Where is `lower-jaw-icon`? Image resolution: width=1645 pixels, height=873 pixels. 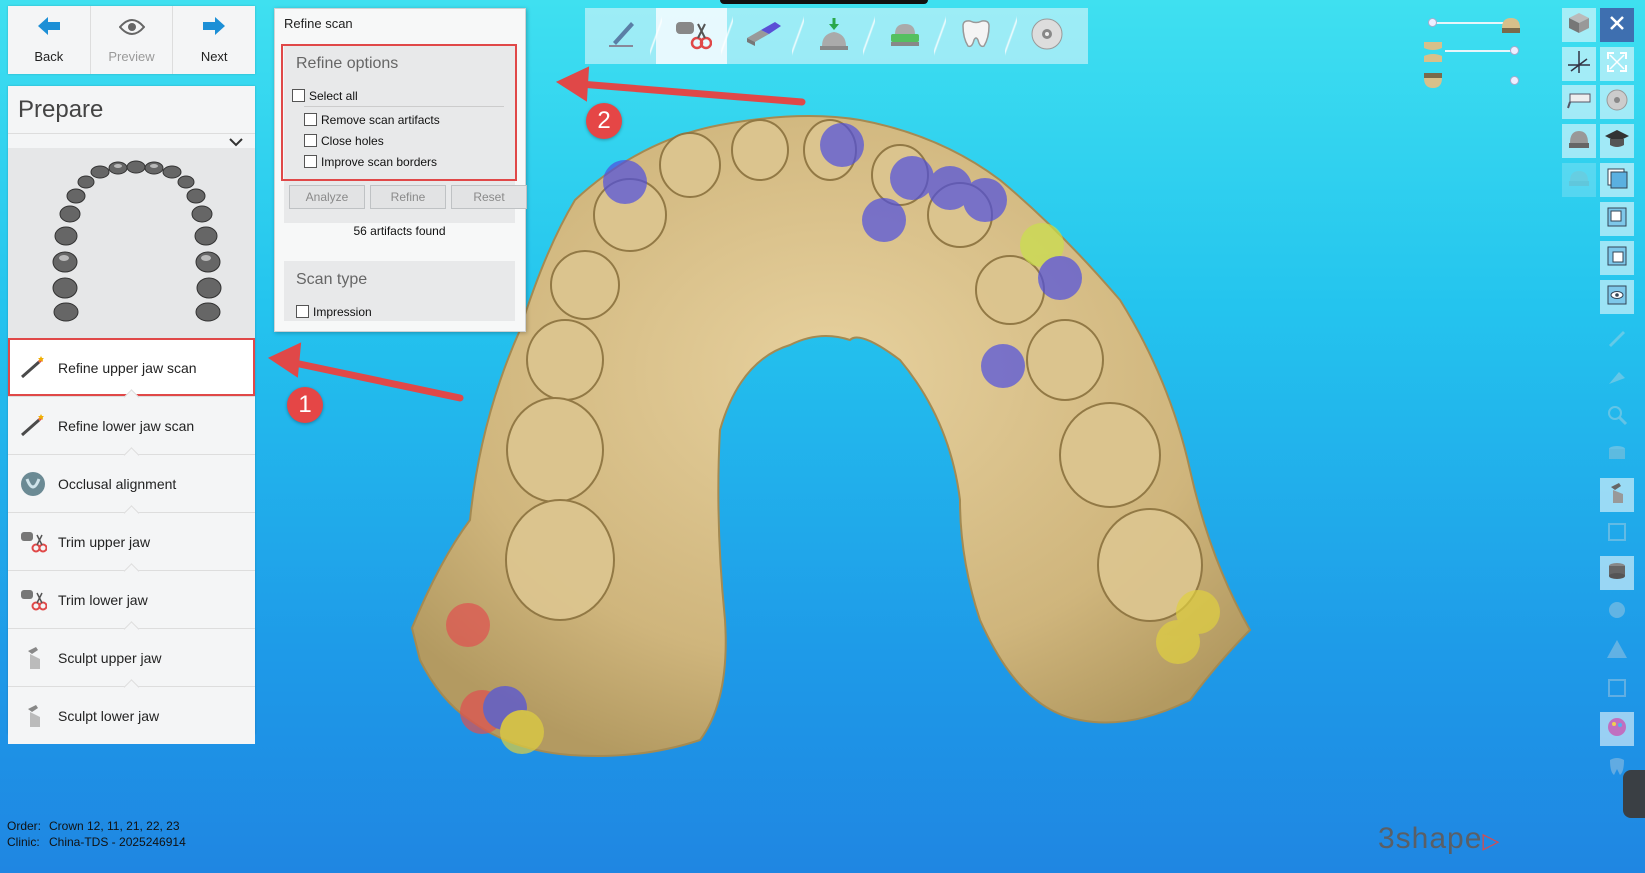 lower-jaw-icon is located at coordinates (1433, 84).